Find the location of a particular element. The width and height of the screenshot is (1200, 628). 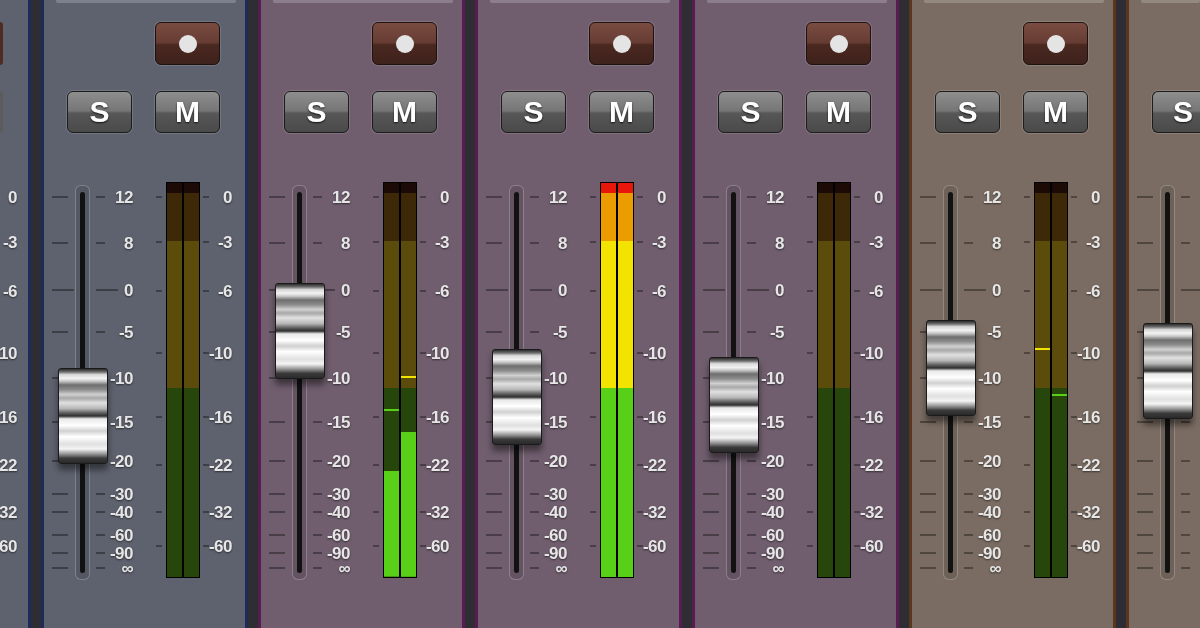

meter-scale-label: 60 is located at coordinates (8, 546).